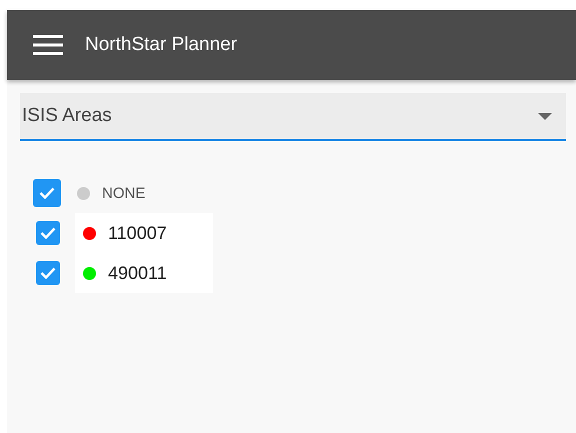 The width and height of the screenshot is (576, 433). I want to click on area-label: NONE, so click(124, 193).